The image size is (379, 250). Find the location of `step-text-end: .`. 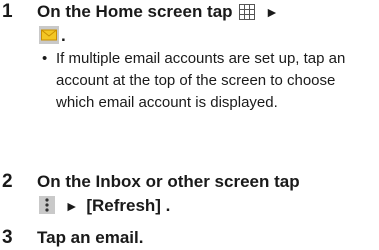

step-text-end: . is located at coordinates (63, 35).